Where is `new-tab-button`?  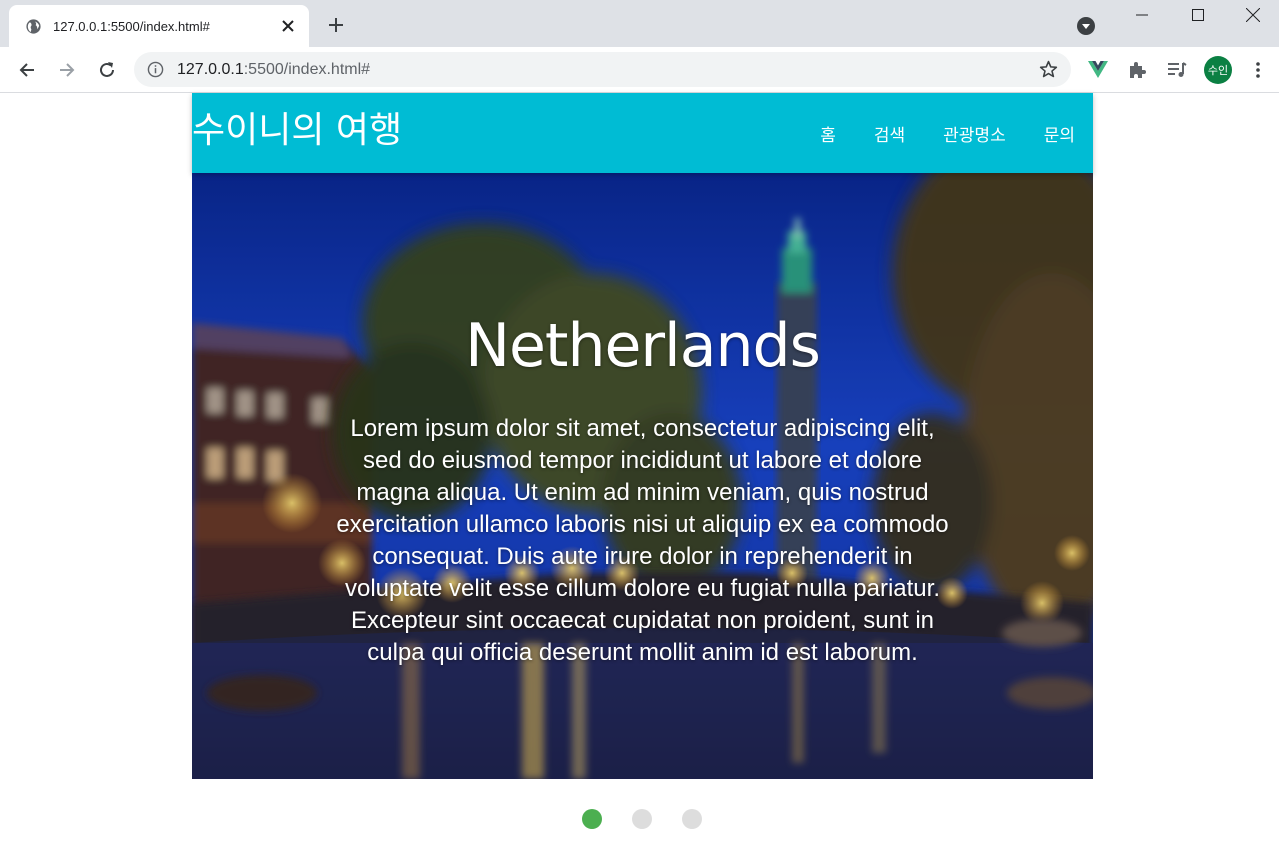
new-tab-button is located at coordinates (336, 25).